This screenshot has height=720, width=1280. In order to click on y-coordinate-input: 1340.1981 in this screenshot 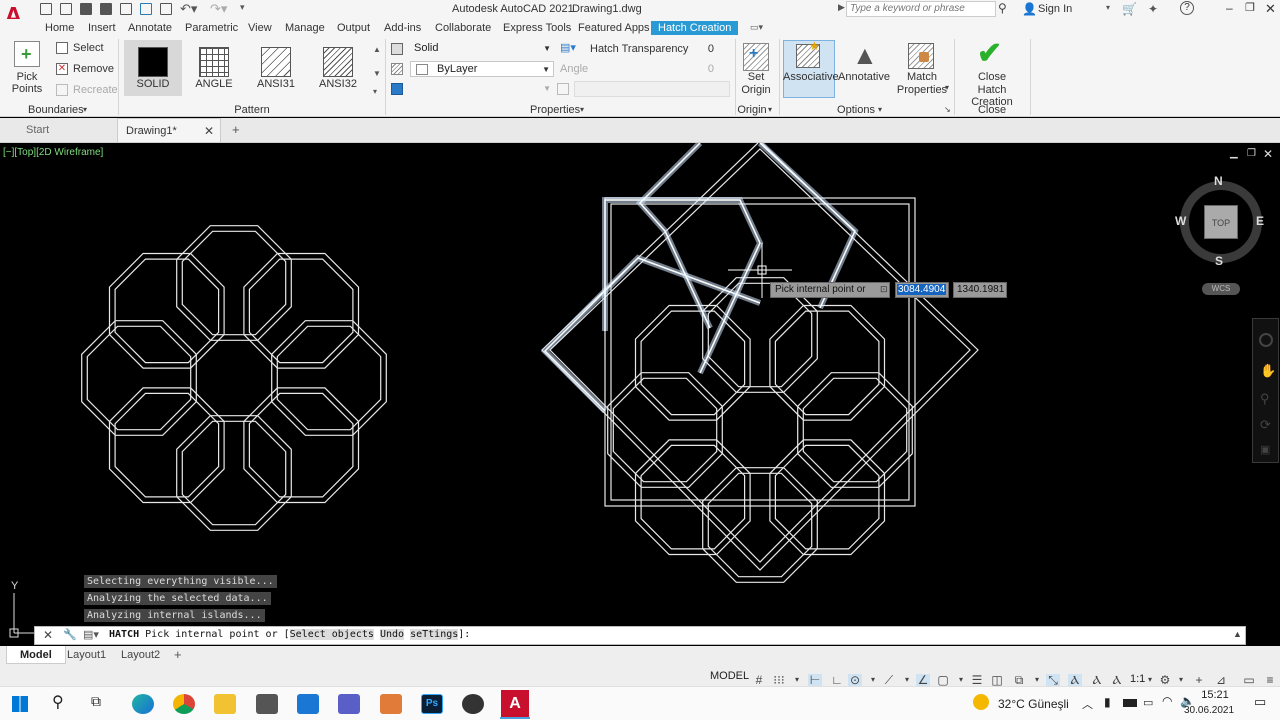, I will do `click(980, 290)`.